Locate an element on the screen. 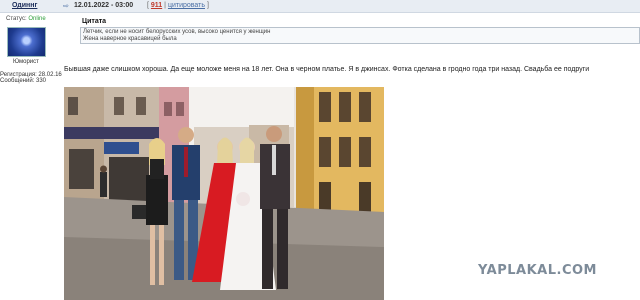 This screenshot has height=300, width=640. message-count: Сообщений: 330 is located at coordinates (23, 81).